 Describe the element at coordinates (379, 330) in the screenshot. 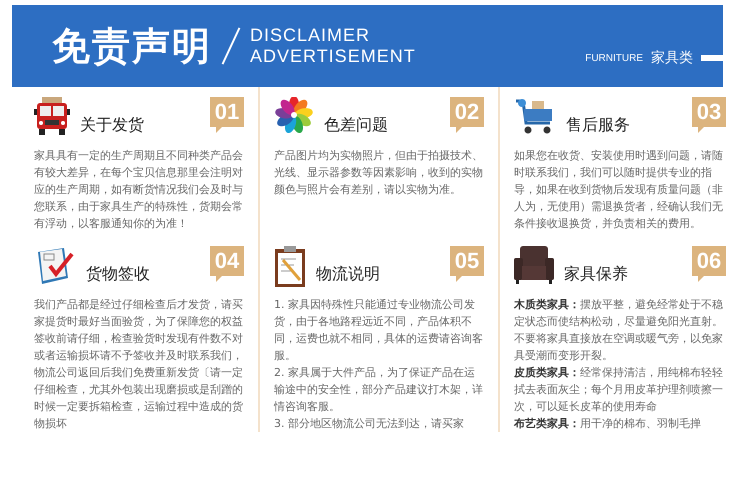

I see `paragraph: 1. 家具因特殊性只能通过专业物流公司发货，由于各地路程远近不同，产品体积不同，运费也就不相同，具体的运费请咨询客服。` at that location.